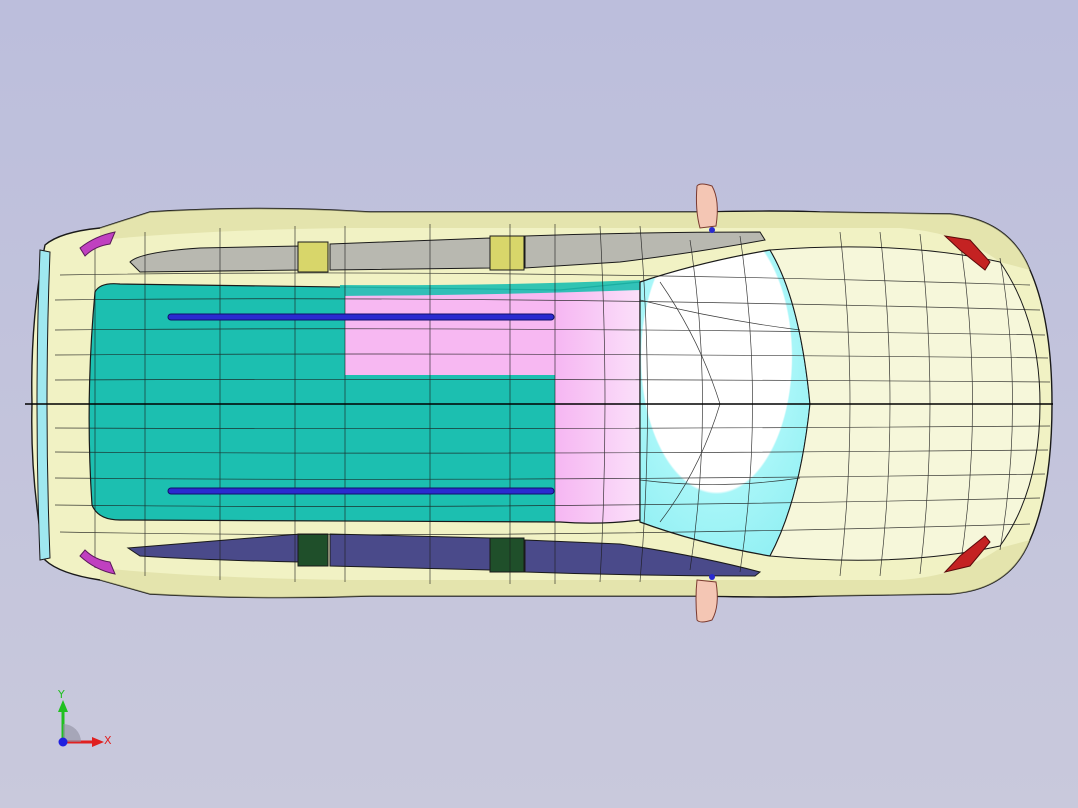  I want to click on roof-rail-left, so click(361, 317).